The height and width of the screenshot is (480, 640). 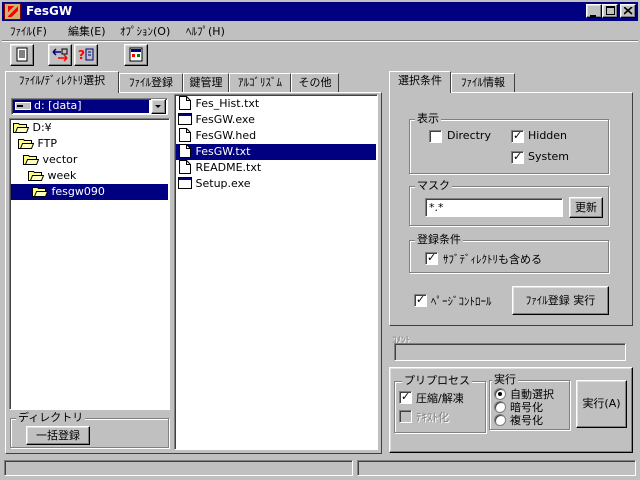 What do you see at coordinates (87, 31) in the screenshot?
I see `menu-edit: 編集(E)` at bounding box center [87, 31].